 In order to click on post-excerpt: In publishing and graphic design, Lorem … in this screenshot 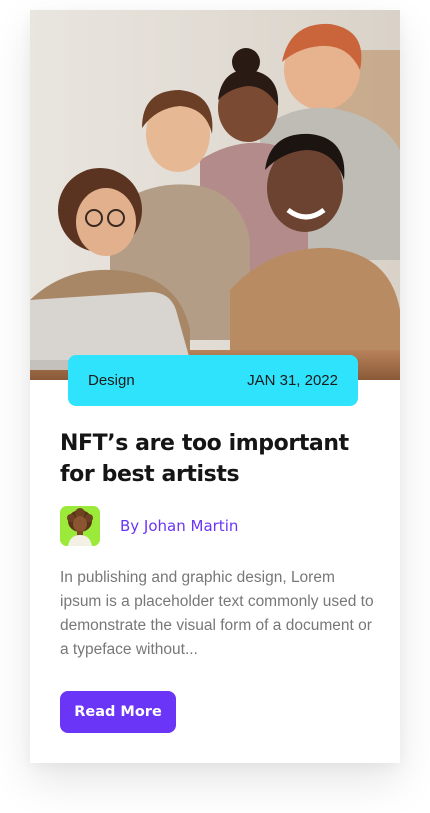, I will do `click(217, 613)`.